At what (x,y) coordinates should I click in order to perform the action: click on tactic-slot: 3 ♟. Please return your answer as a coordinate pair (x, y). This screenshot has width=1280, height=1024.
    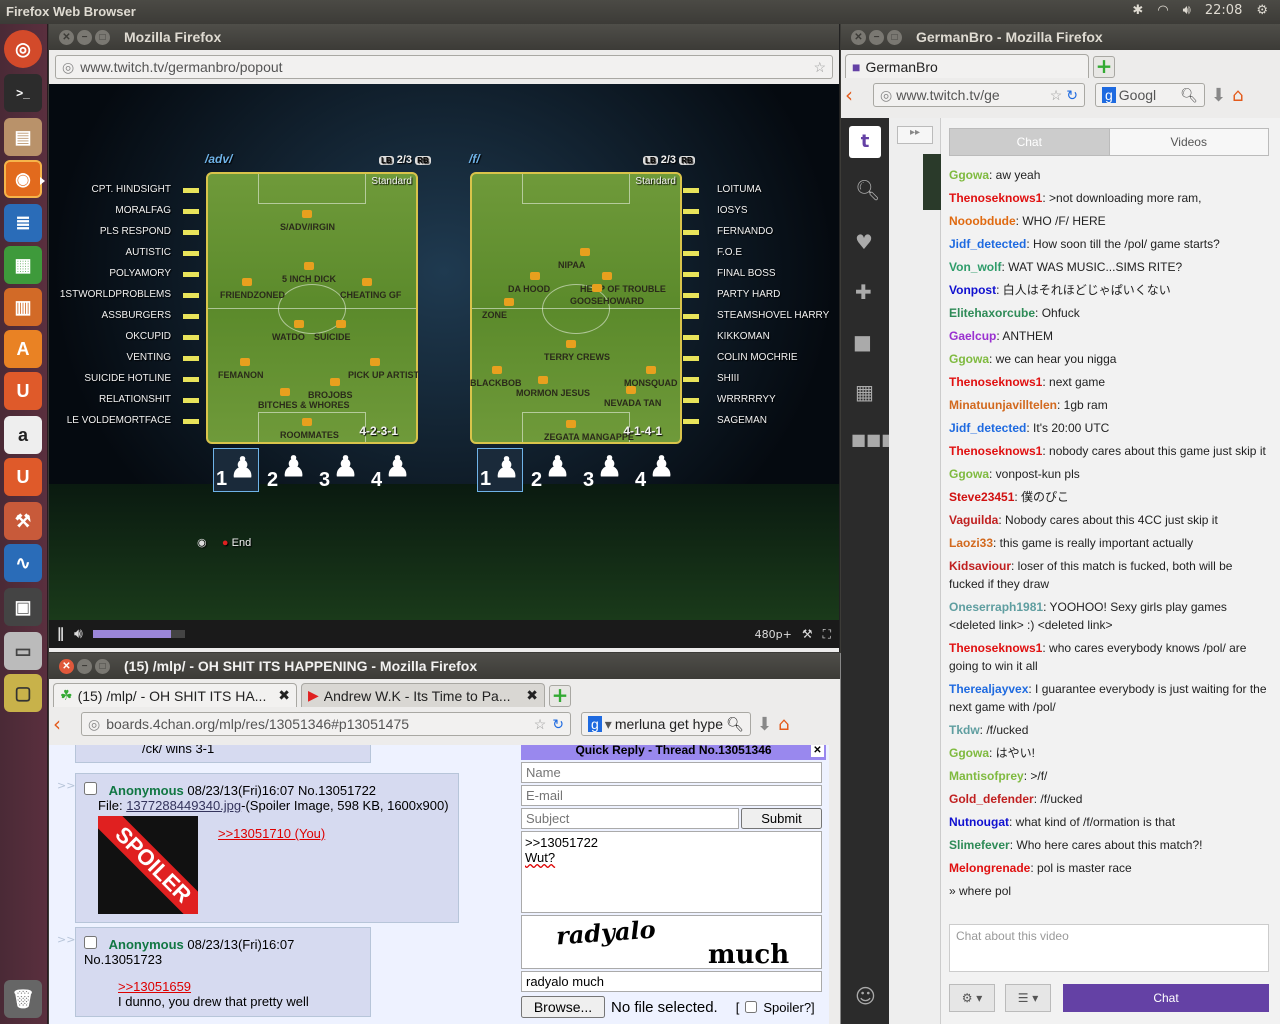
    Looking at the image, I should click on (340, 470).